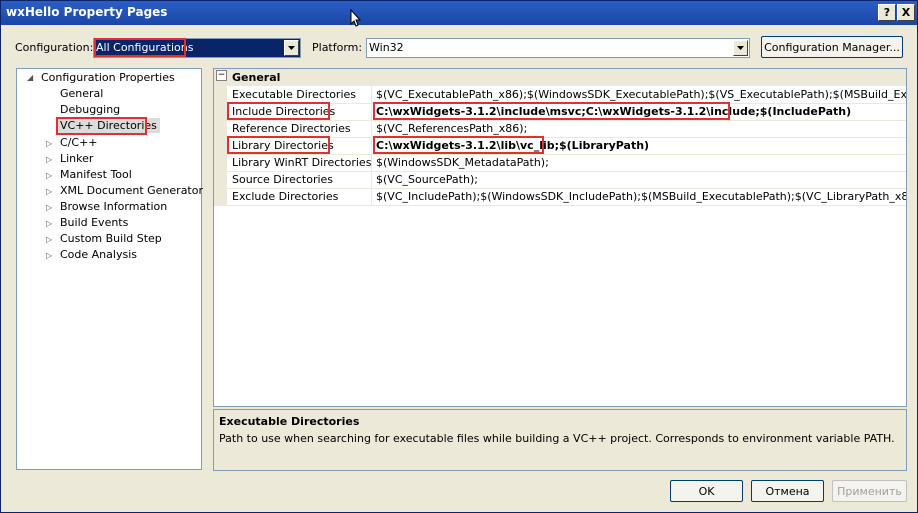 This screenshot has height=513, width=918. I want to click on row-name: Library WinRT Directories, so click(302, 162).